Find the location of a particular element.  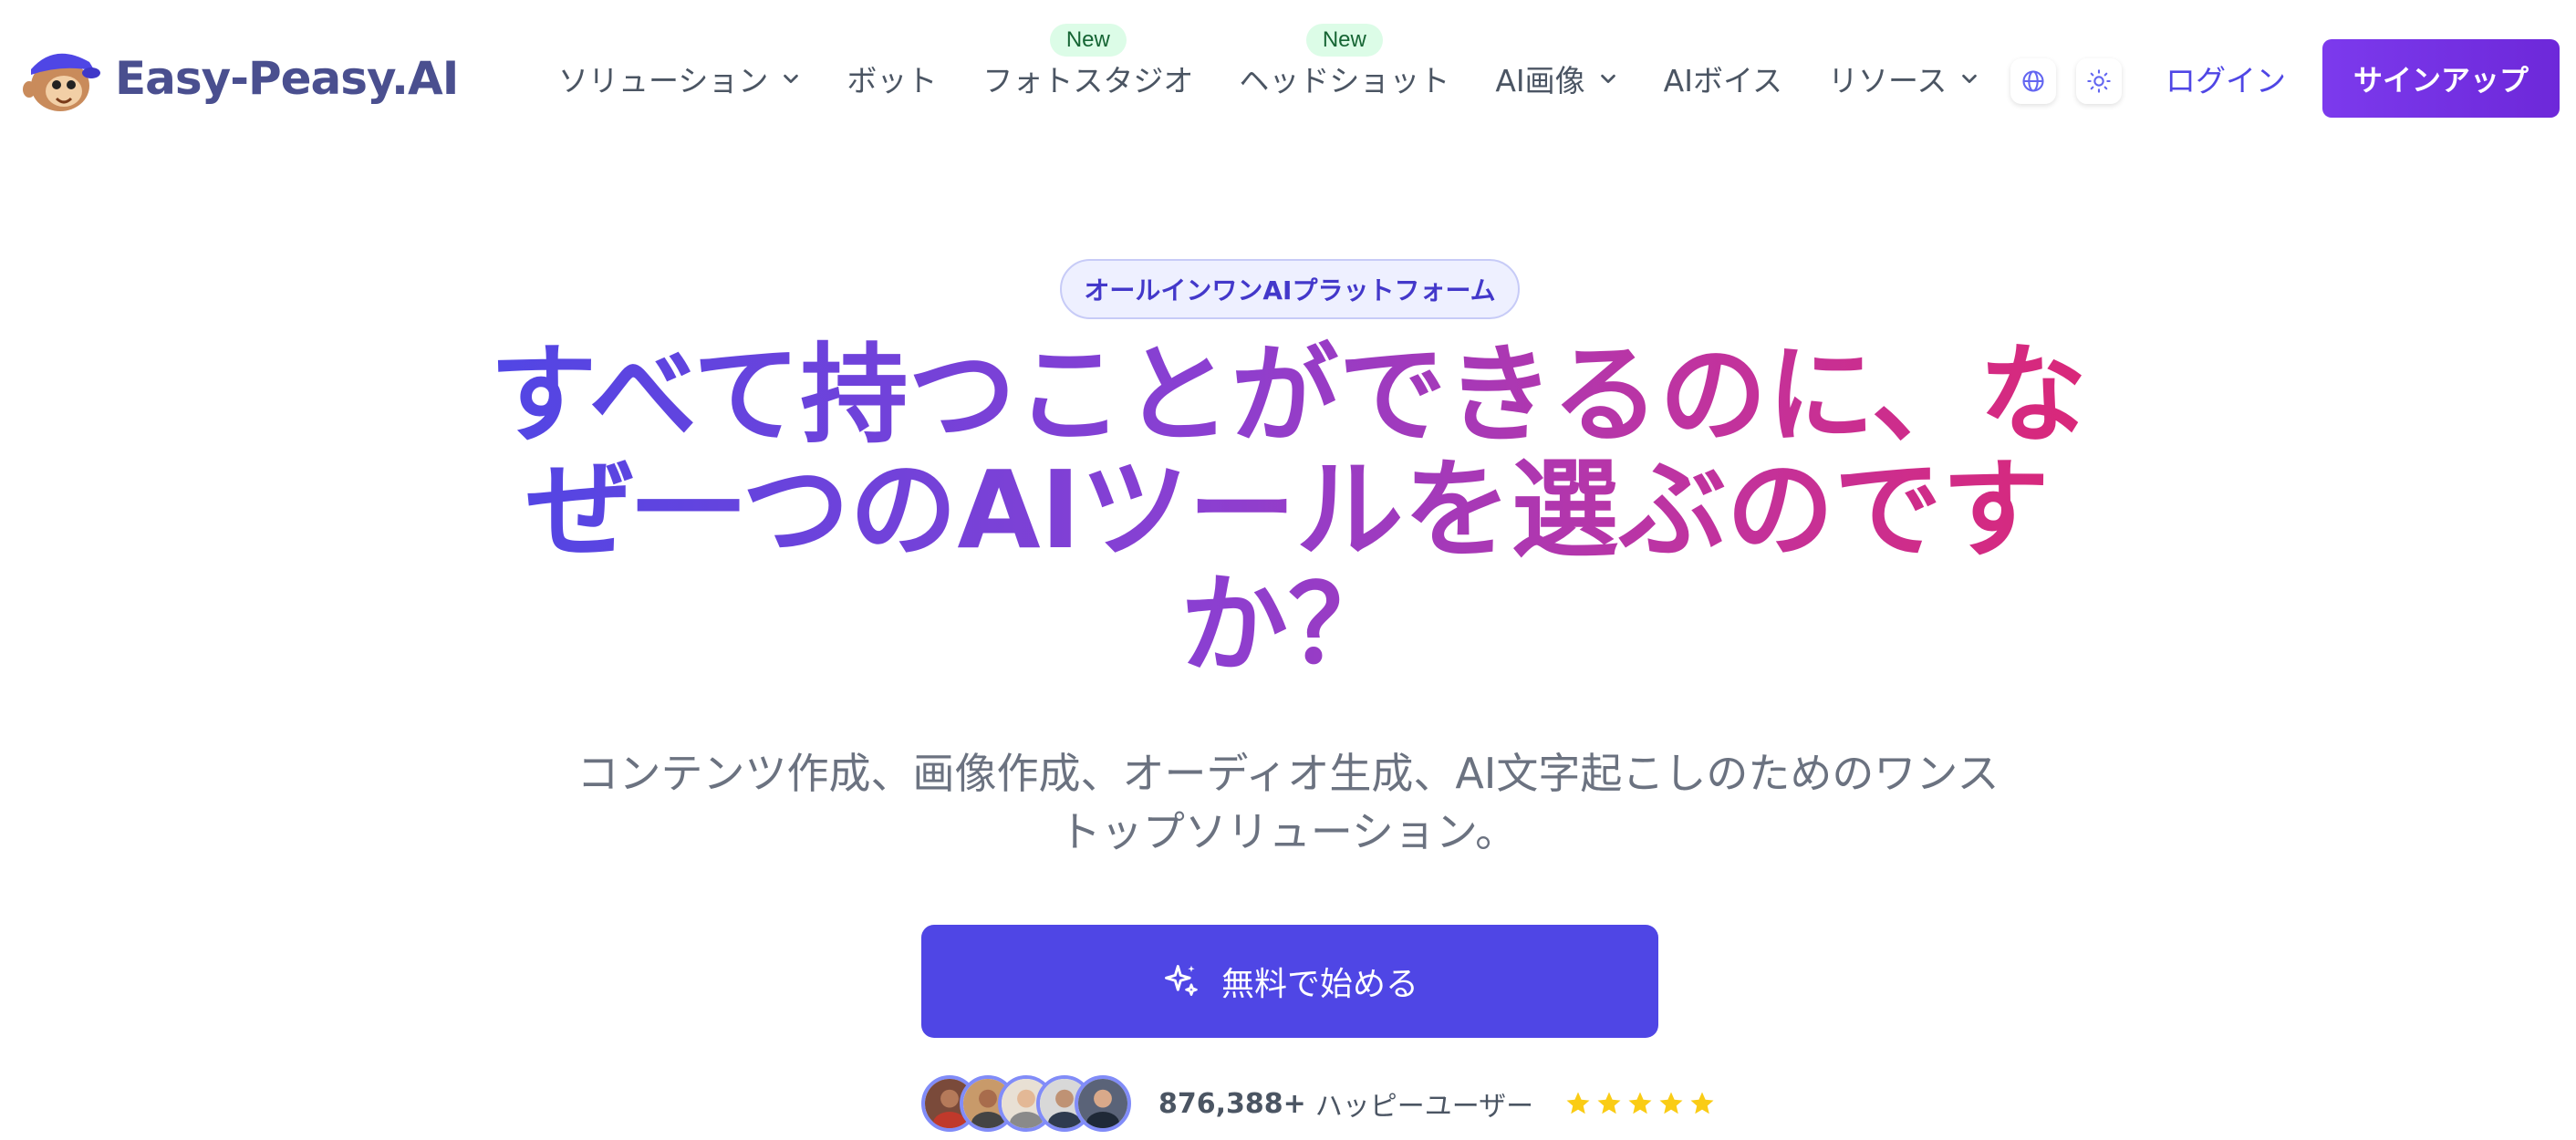

nav-item-solutions: ソリューション is located at coordinates (679, 79).